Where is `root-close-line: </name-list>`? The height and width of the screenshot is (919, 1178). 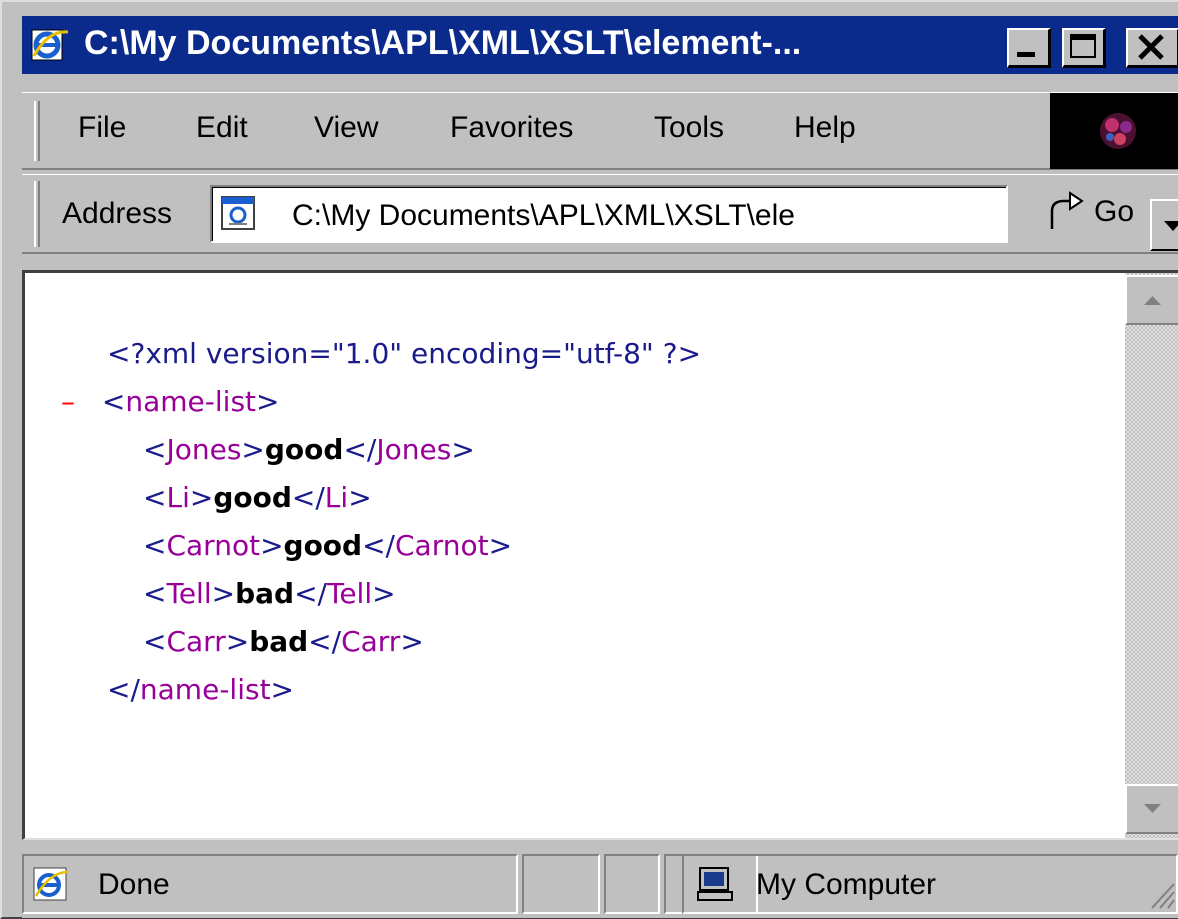
root-close-line: </name-list> is located at coordinates (201, 689).